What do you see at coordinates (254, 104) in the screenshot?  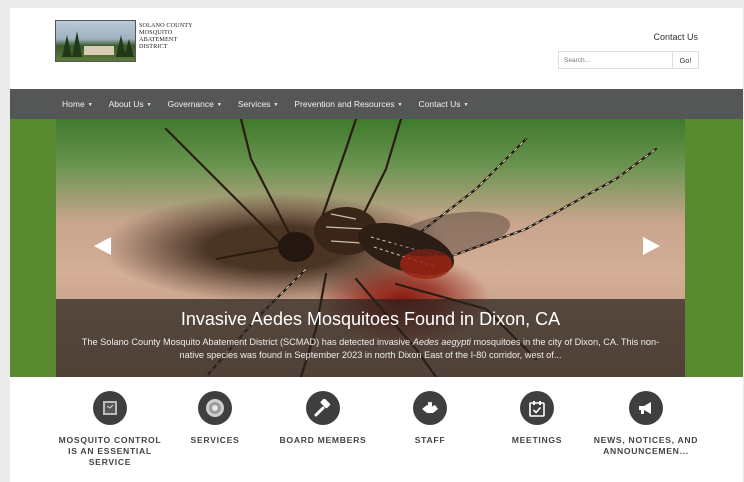 I see `nav-item-label: Services` at bounding box center [254, 104].